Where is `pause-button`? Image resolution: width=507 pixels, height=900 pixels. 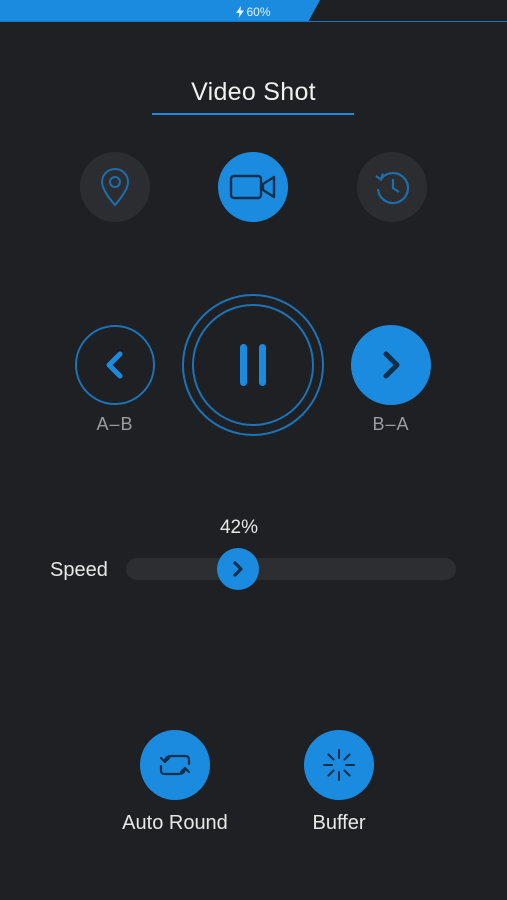 pause-button is located at coordinates (253, 365).